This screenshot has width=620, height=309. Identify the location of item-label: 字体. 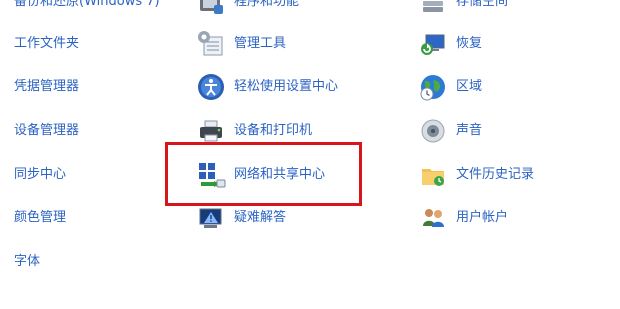
(27, 261).